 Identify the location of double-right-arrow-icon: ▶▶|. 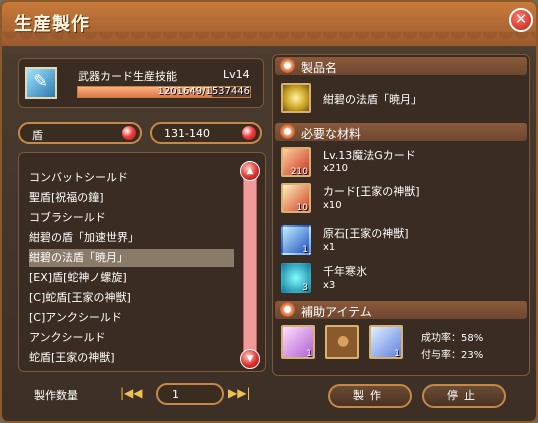
(239, 393).